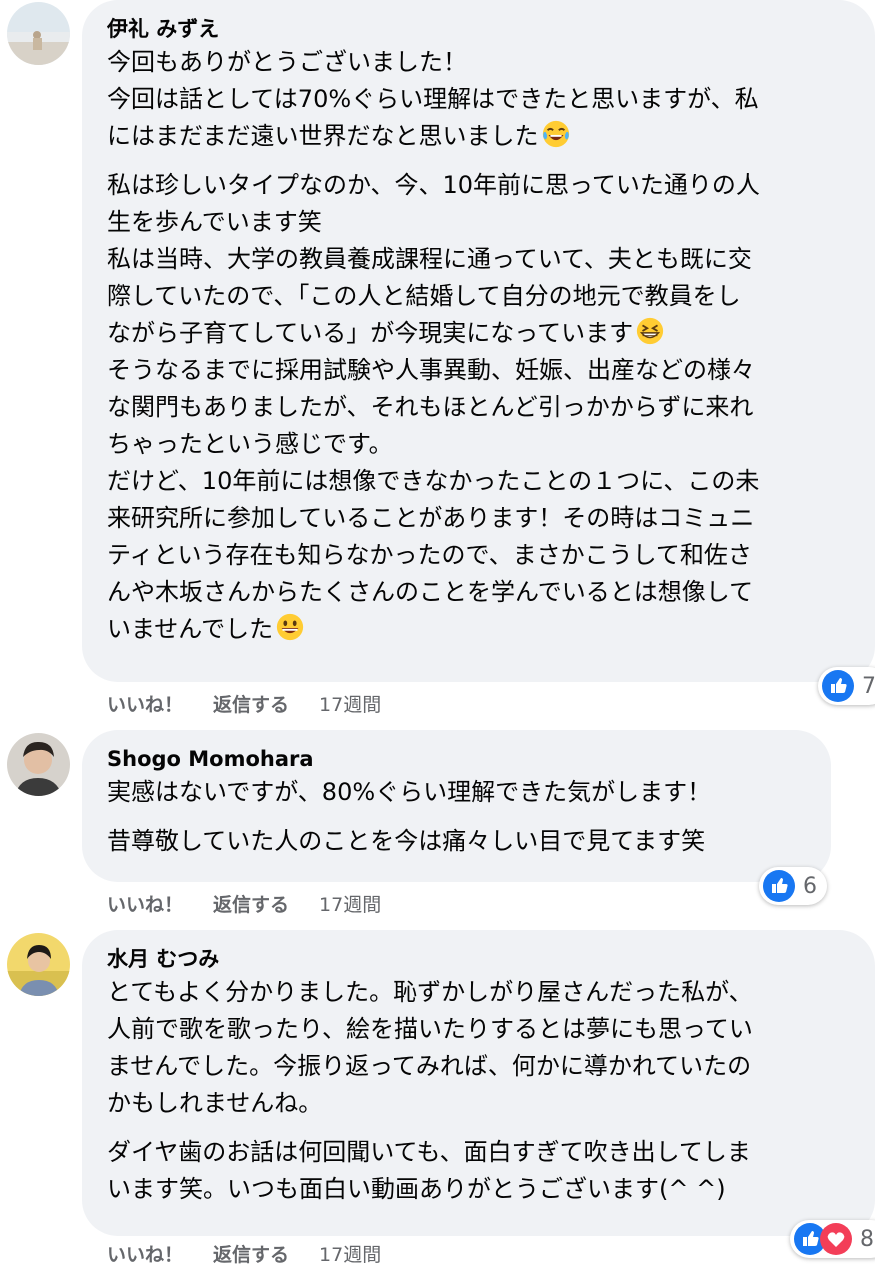 This screenshot has width=875, height=1267. Describe the element at coordinates (650, 331) in the screenshot. I see `grinning-squinting-emoji` at that location.